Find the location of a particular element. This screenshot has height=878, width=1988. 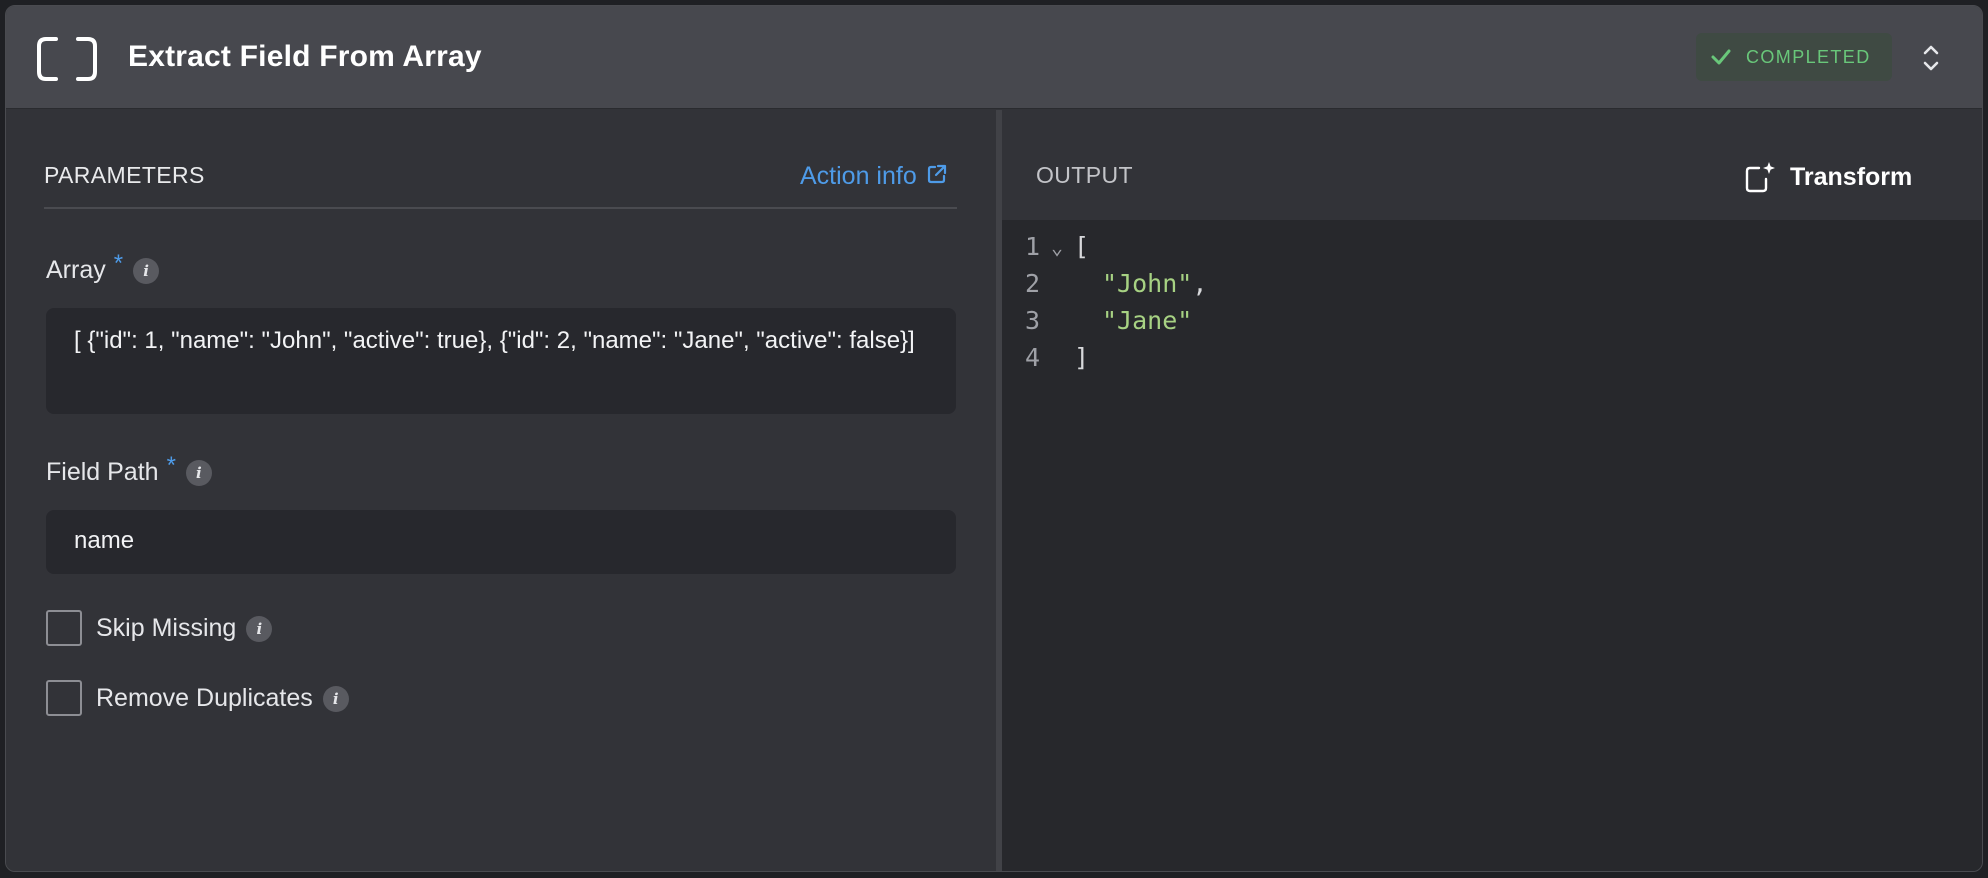

status-badge: COMPLETED is located at coordinates (1794, 57).